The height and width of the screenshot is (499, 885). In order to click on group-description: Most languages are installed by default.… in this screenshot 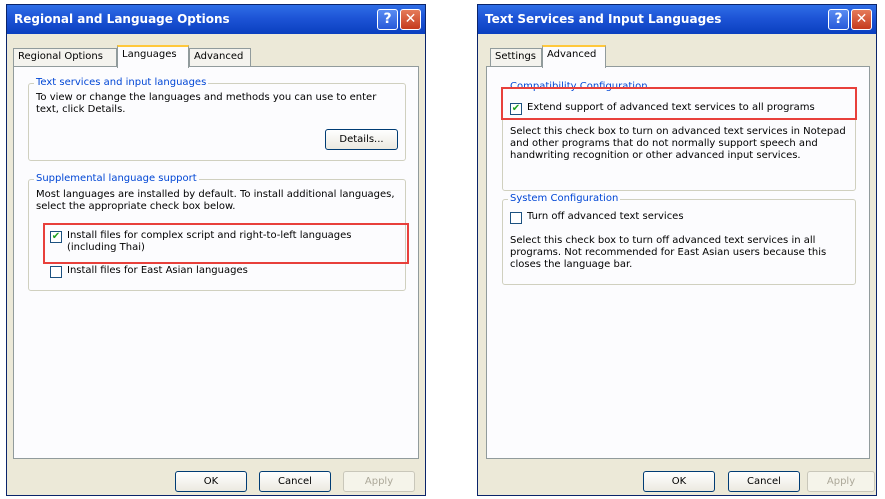, I will do `click(215, 200)`.